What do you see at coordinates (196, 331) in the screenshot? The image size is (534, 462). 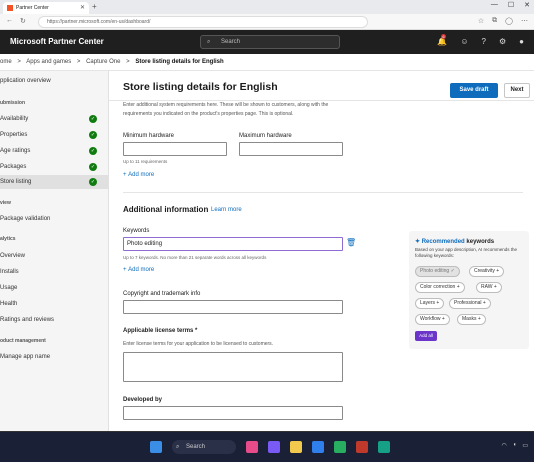 I see `required-marker: *` at bounding box center [196, 331].